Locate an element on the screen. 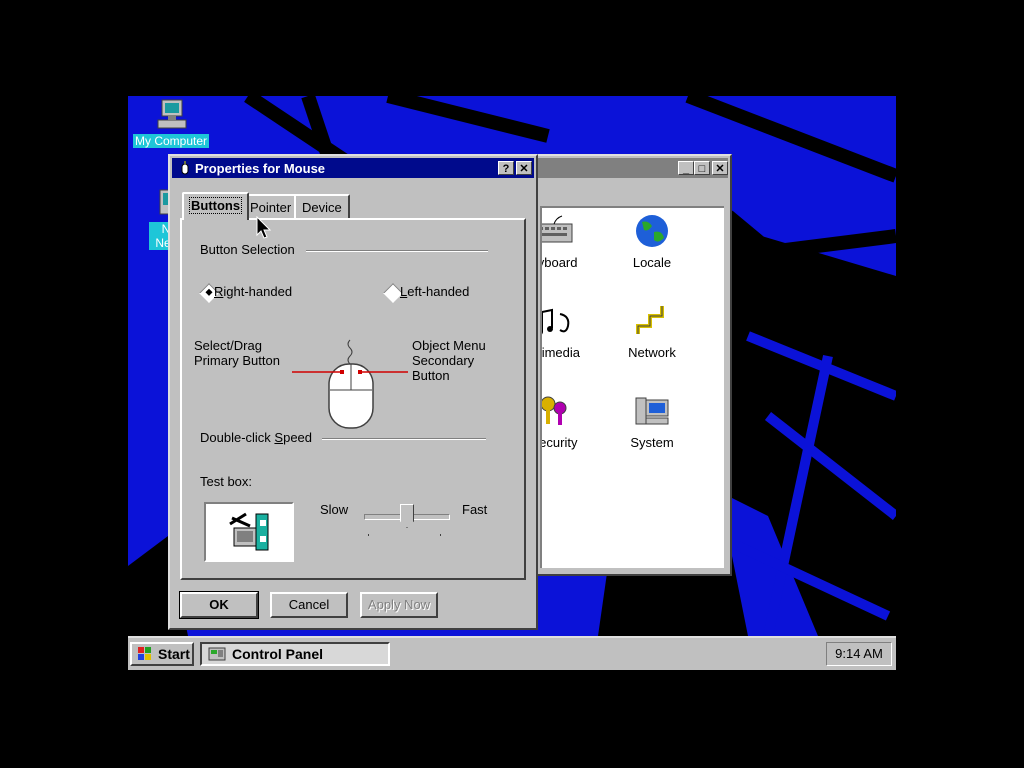  mouse-cursor-icon is located at coordinates (264, 227).